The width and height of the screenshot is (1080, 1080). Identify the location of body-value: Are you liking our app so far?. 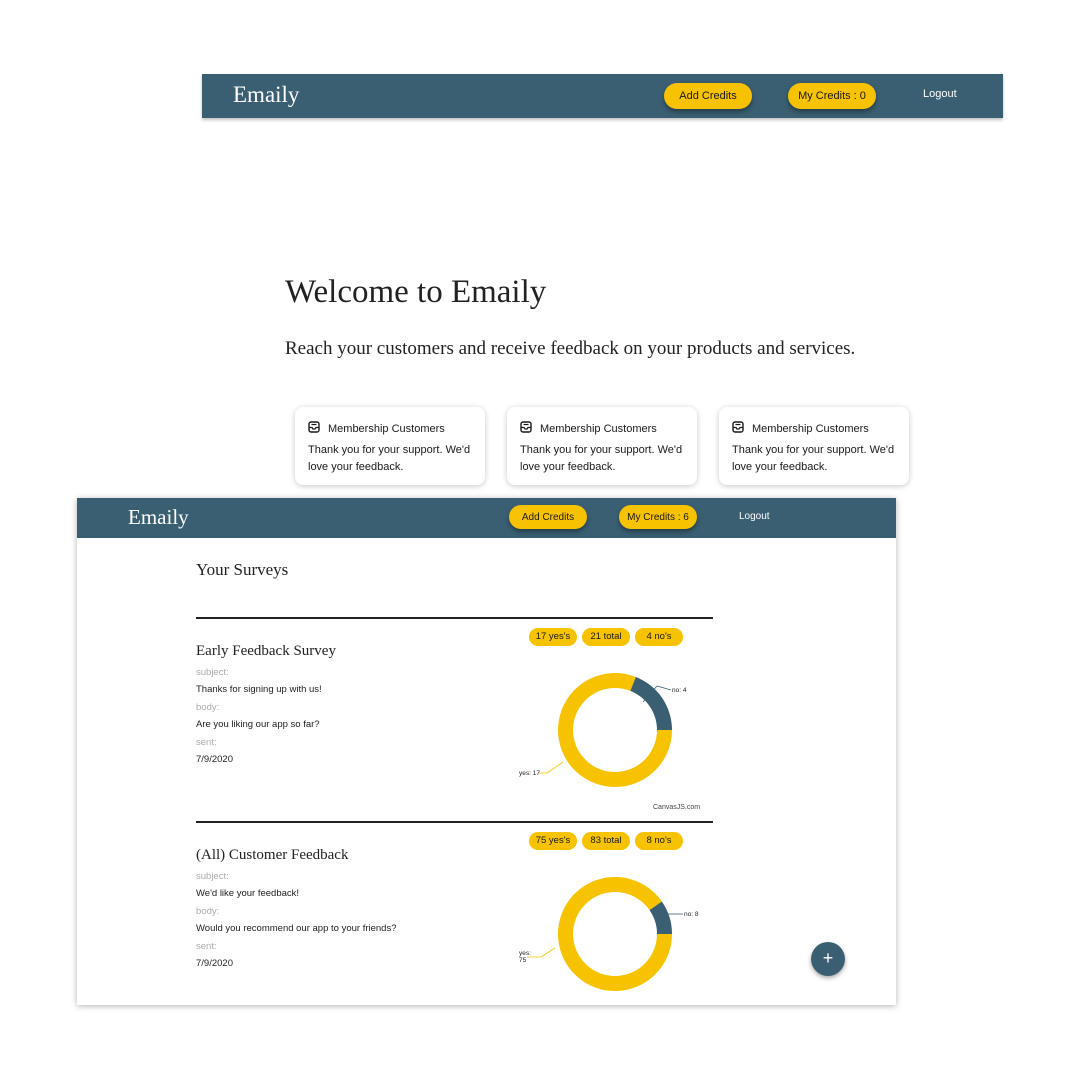
(258, 724).